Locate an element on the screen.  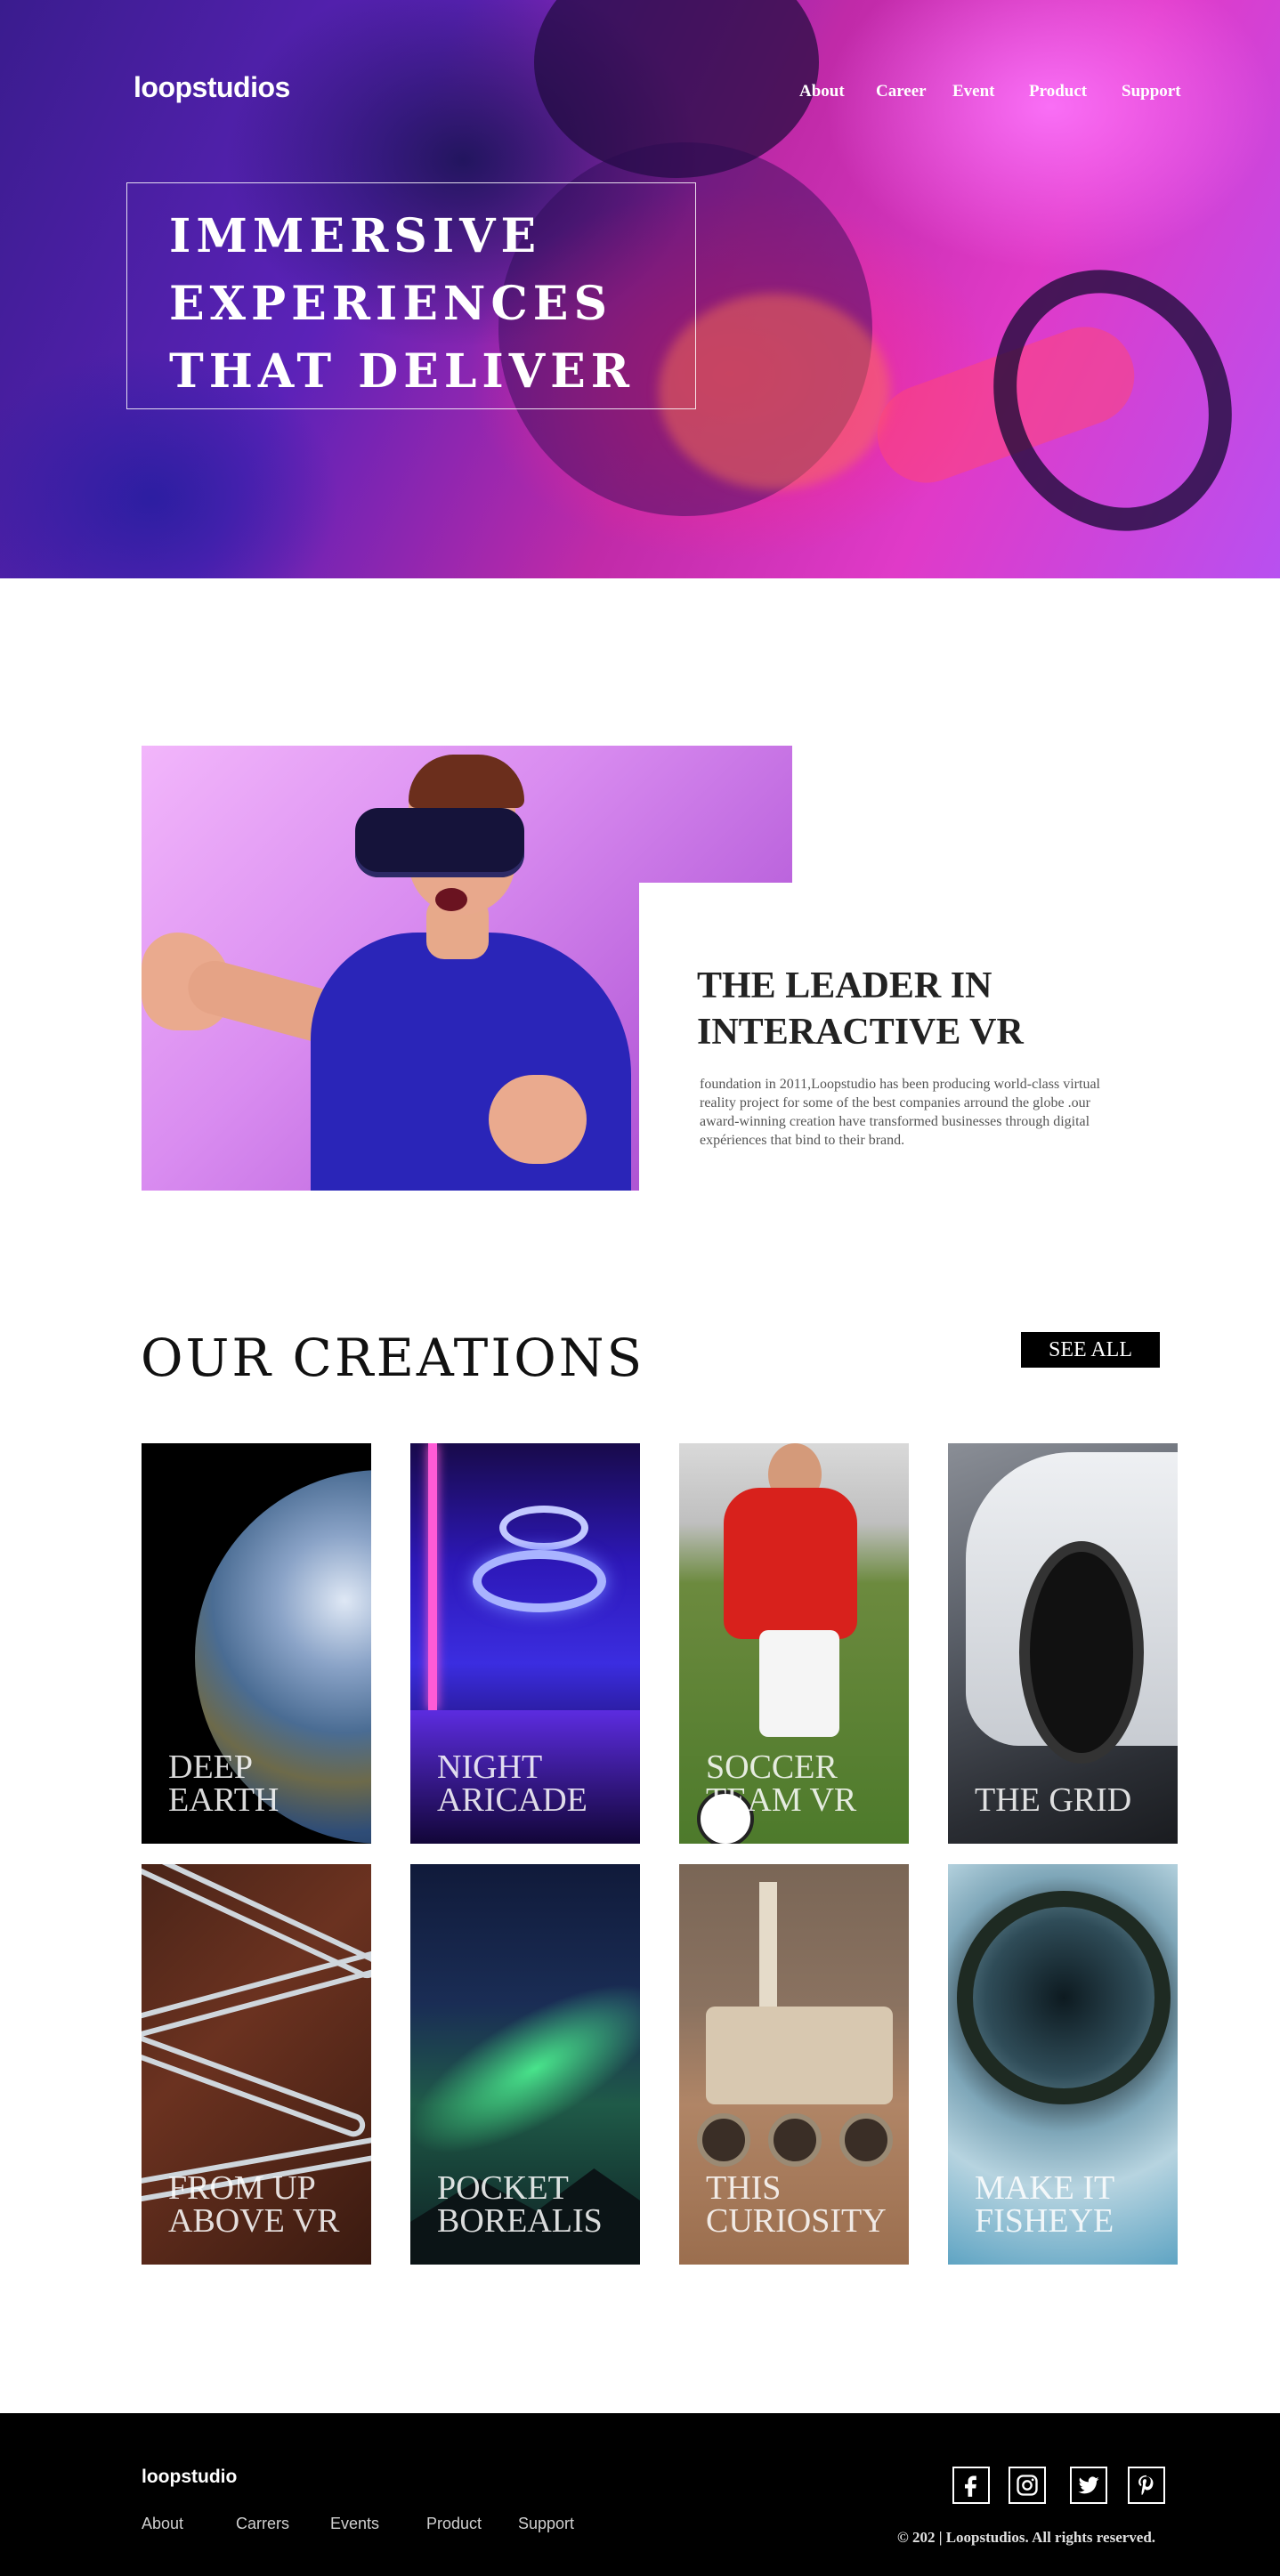
about-title: THE LEADER IN INTERACTIVE VR is located at coordinates (861, 1009).